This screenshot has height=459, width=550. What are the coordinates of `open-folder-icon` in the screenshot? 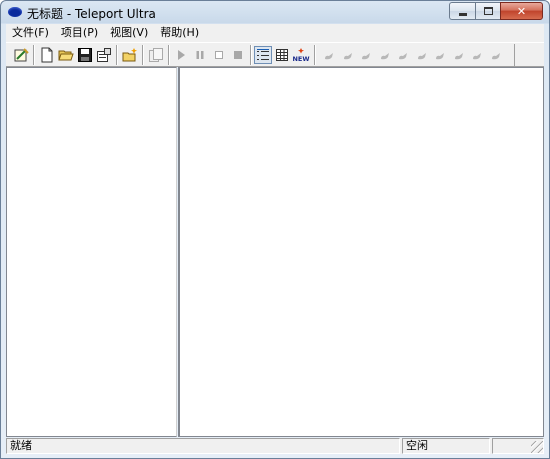 It's located at (66, 55).